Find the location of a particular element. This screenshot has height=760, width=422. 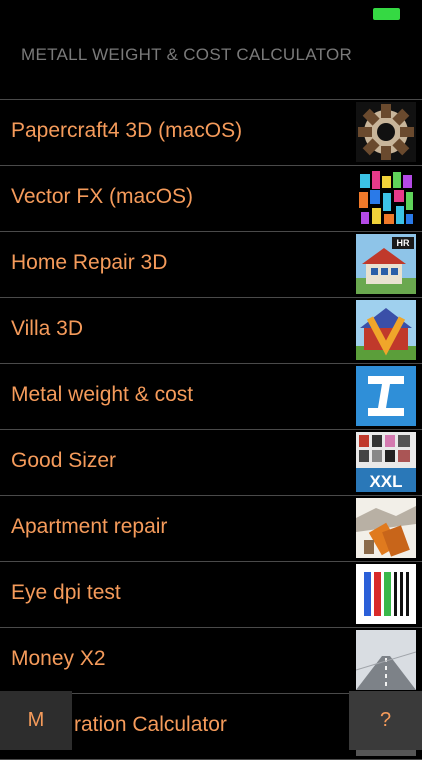

list-item-vector-fx: Vector FX (macOS) is located at coordinates (211, 199).